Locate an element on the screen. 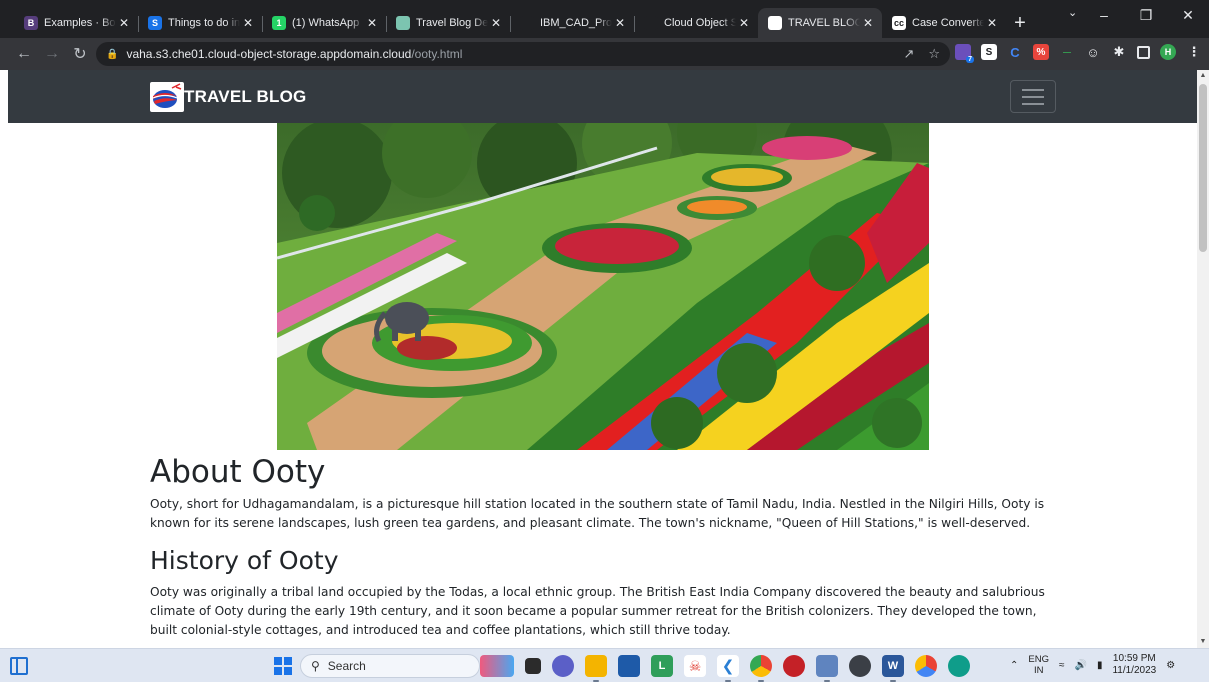  taskbar-search-box: ⚲ Search is located at coordinates (390, 666).